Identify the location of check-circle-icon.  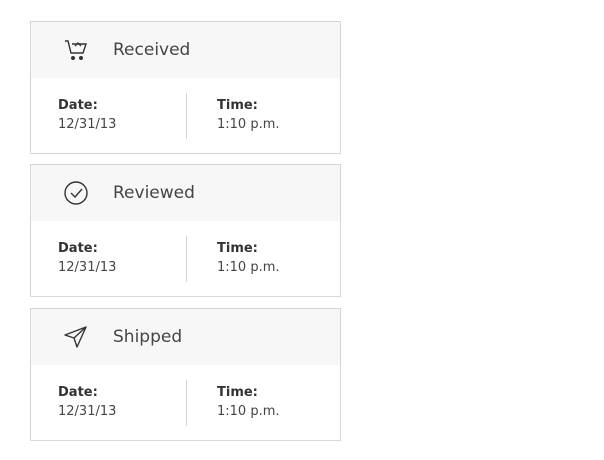
(76, 193).